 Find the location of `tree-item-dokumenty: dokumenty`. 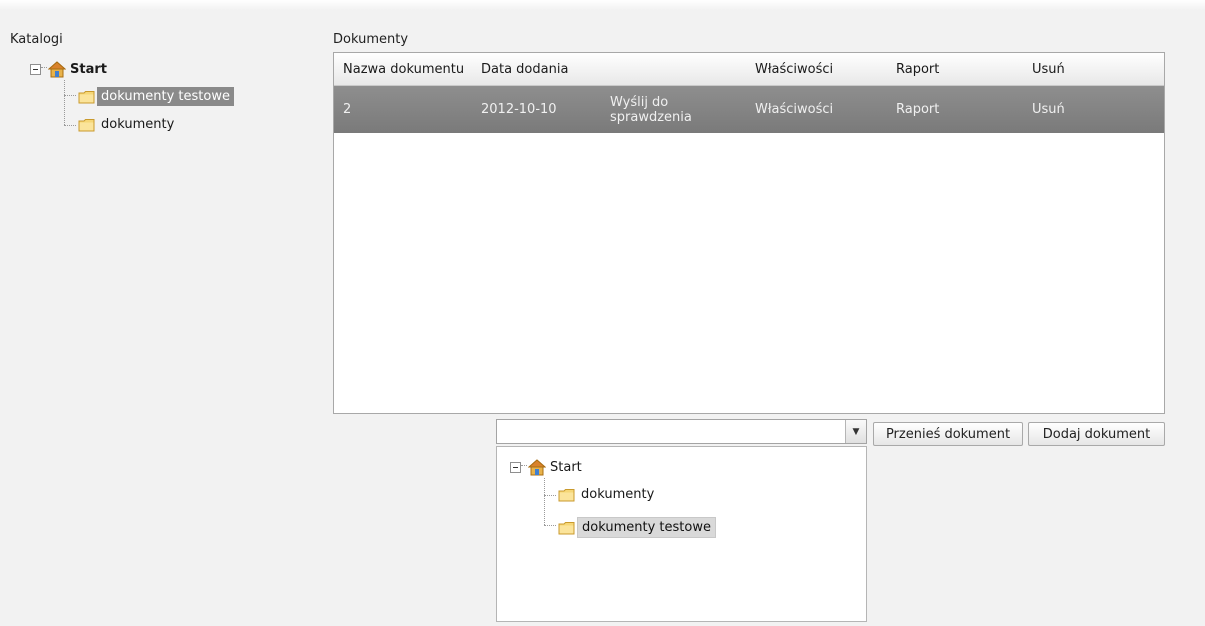

tree-item-dokumenty: dokumenty is located at coordinates (126, 124).